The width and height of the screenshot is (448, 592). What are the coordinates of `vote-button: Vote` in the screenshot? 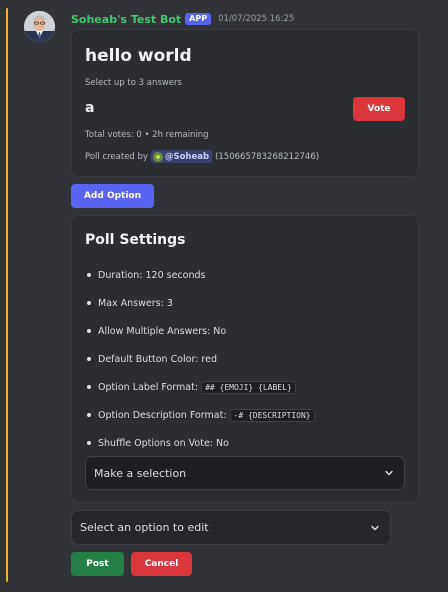 It's located at (379, 109).